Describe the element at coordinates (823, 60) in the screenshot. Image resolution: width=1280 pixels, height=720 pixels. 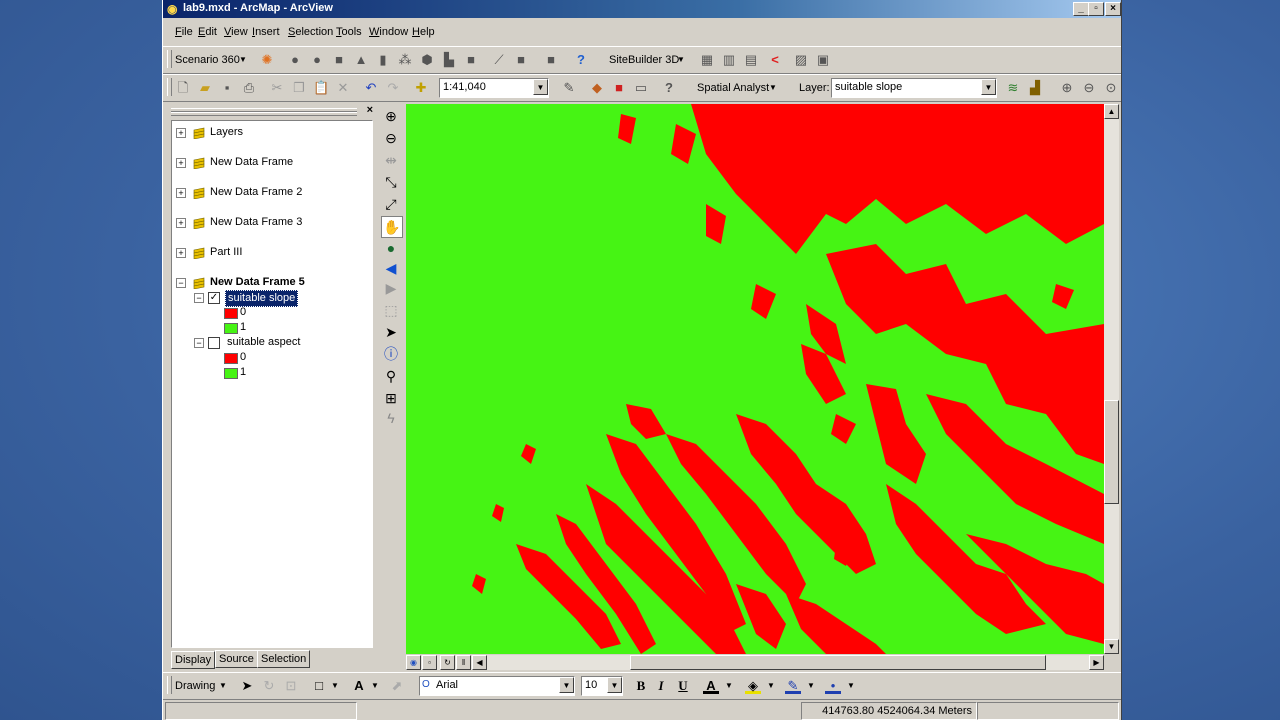
I see `sb-tool-6-icon: ▣` at that location.